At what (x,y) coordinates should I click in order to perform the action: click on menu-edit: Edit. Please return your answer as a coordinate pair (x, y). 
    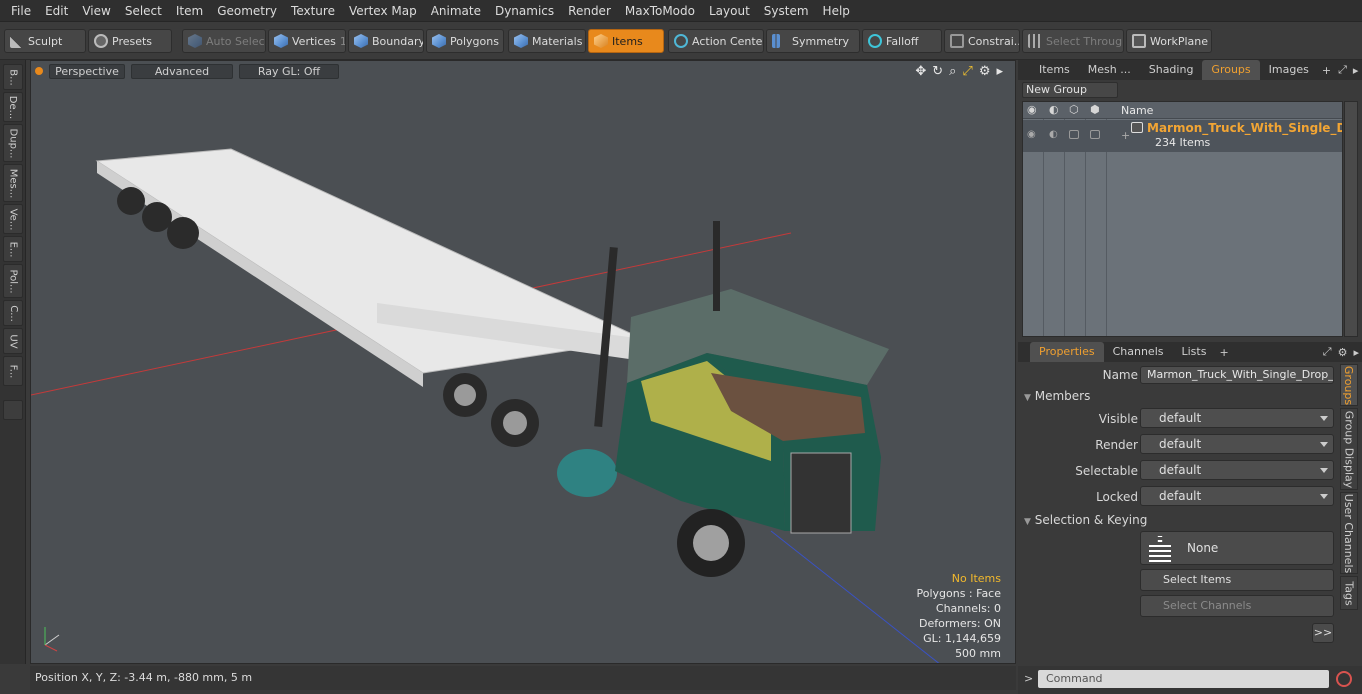
    Looking at the image, I should click on (56, 11).